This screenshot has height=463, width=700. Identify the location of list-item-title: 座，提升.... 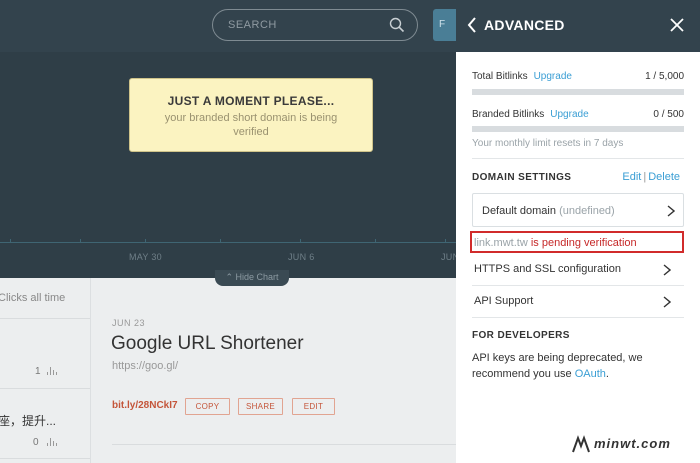
(28, 420).